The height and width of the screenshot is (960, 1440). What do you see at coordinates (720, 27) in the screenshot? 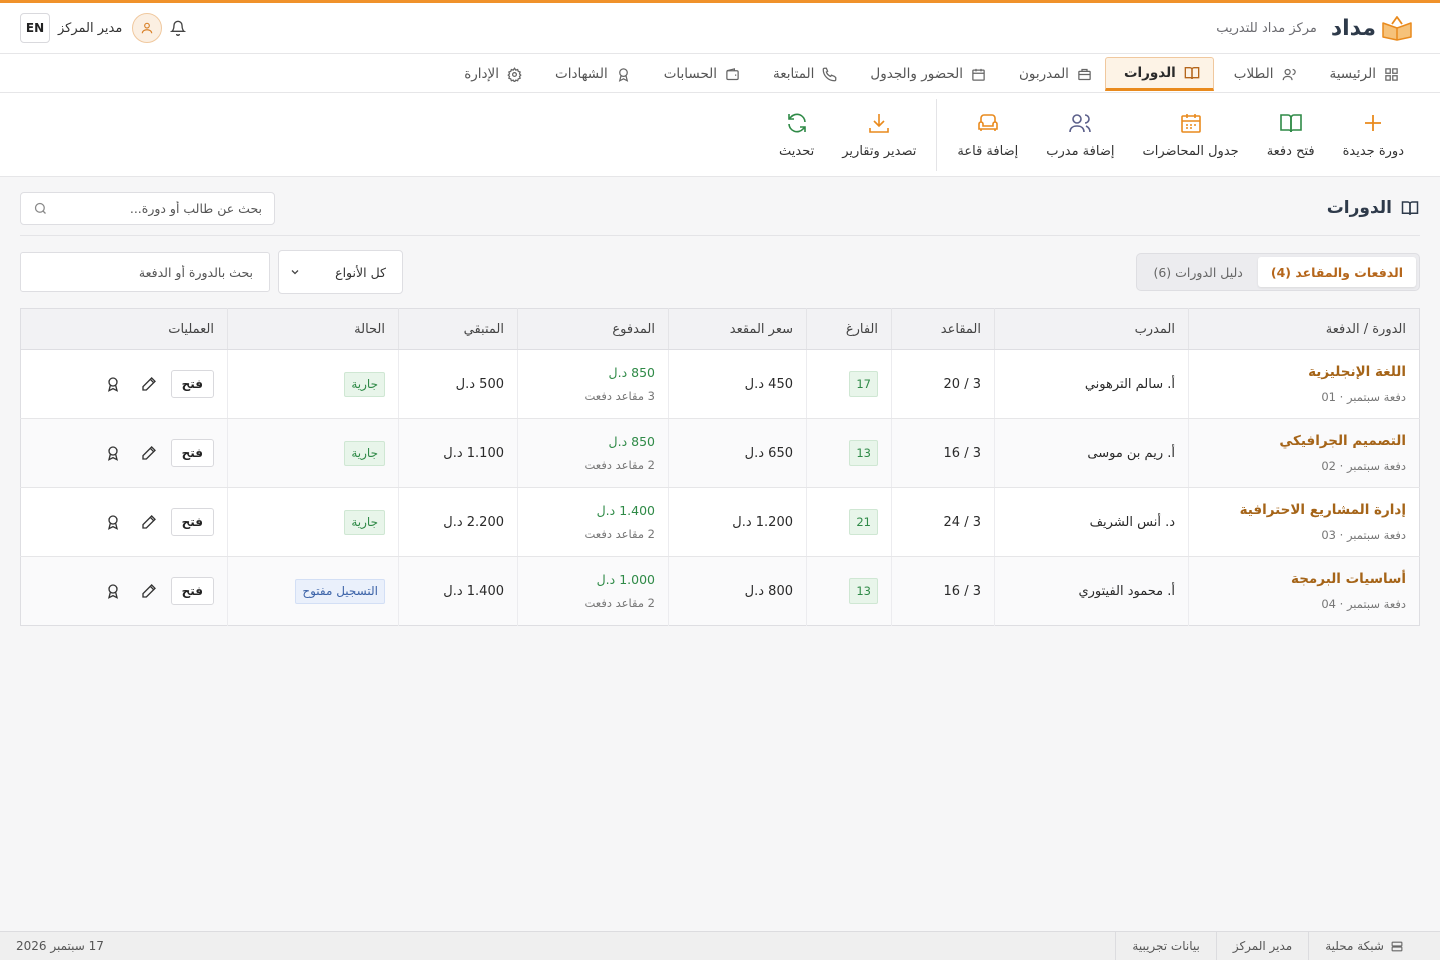
I see `top-header: مداد مركز مداد للتدريب مدير المركز EN` at bounding box center [720, 27].